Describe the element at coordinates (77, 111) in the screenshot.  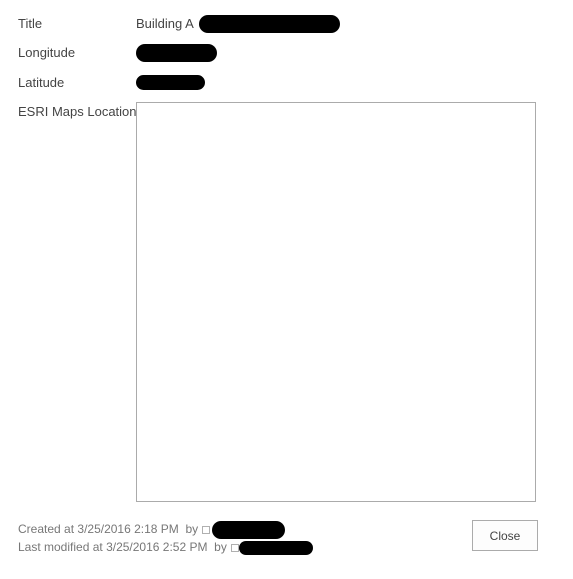
I see `map-label: ESRI Maps Location` at that location.